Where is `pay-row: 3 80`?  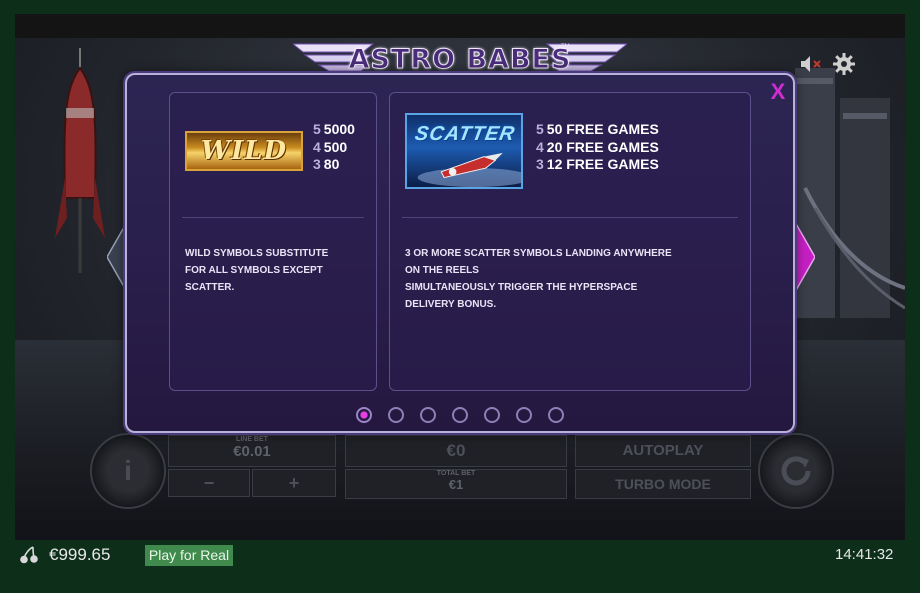
pay-row: 3 80 is located at coordinates (334, 165).